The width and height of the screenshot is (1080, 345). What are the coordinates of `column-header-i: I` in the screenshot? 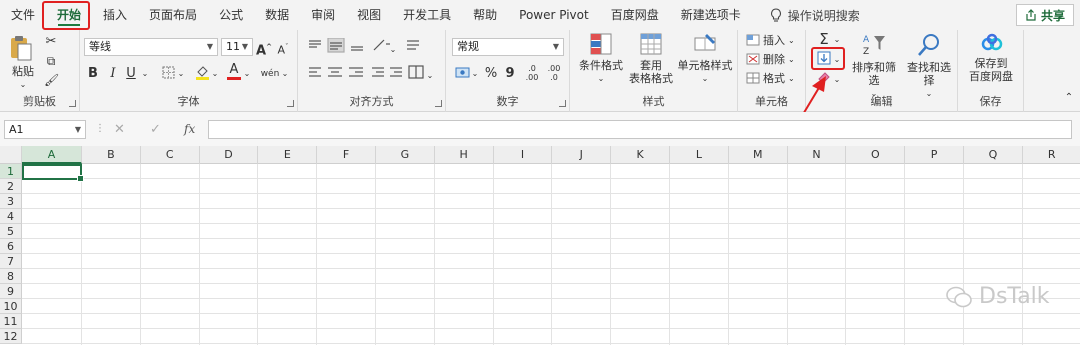 It's located at (523, 155).